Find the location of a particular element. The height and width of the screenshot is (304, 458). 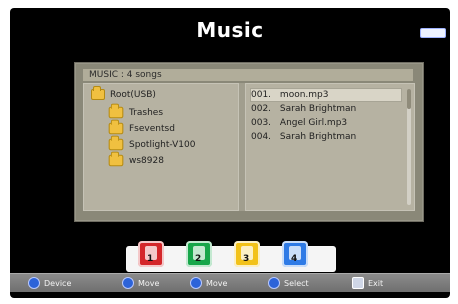

file-row: 003. Angel Girl.mp3 is located at coordinates (326, 123).